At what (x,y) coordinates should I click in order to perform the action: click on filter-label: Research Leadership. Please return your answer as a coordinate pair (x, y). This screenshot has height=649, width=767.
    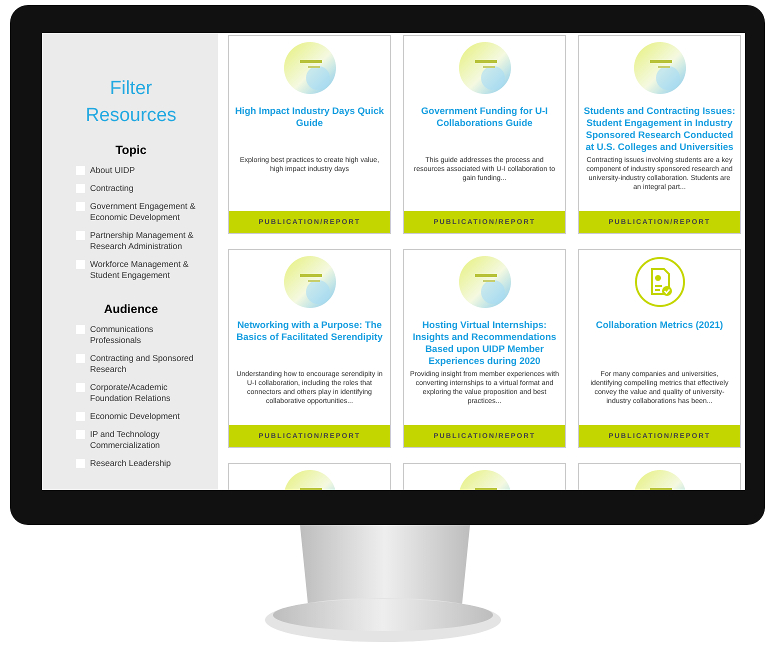
    Looking at the image, I should click on (130, 463).